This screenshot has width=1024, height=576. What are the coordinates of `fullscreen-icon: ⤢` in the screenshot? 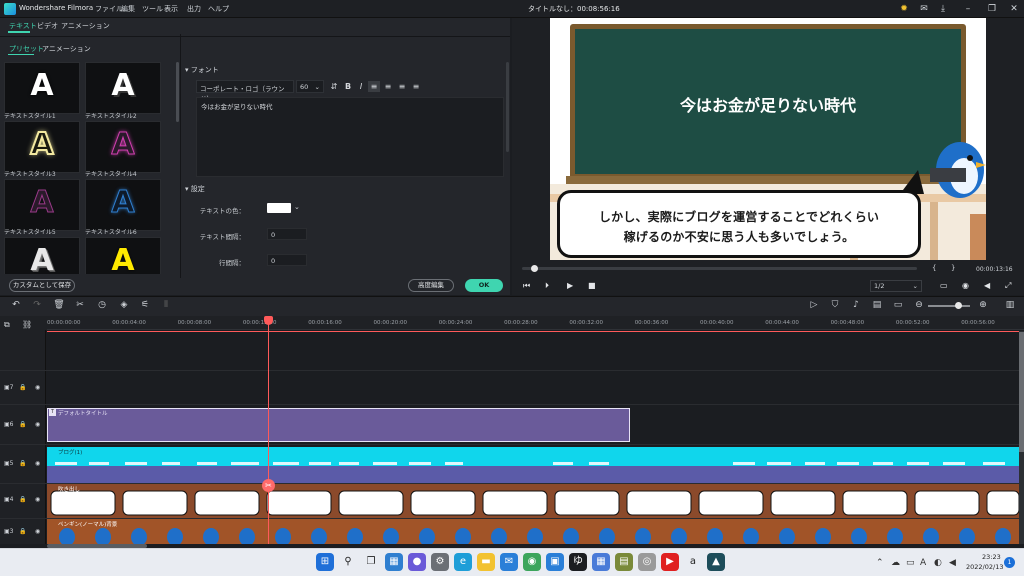 It's located at (1008, 286).